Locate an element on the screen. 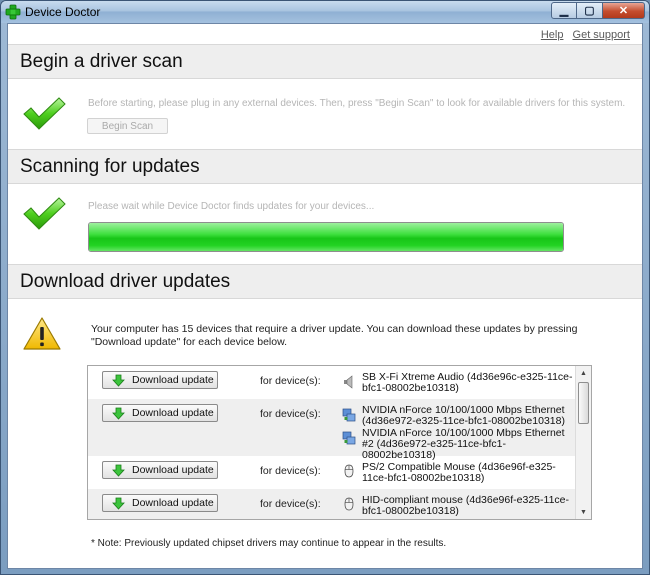 Image resolution: width=650 pixels, height=575 pixels. scan-section-header: Begin a driver scan is located at coordinates (325, 61).